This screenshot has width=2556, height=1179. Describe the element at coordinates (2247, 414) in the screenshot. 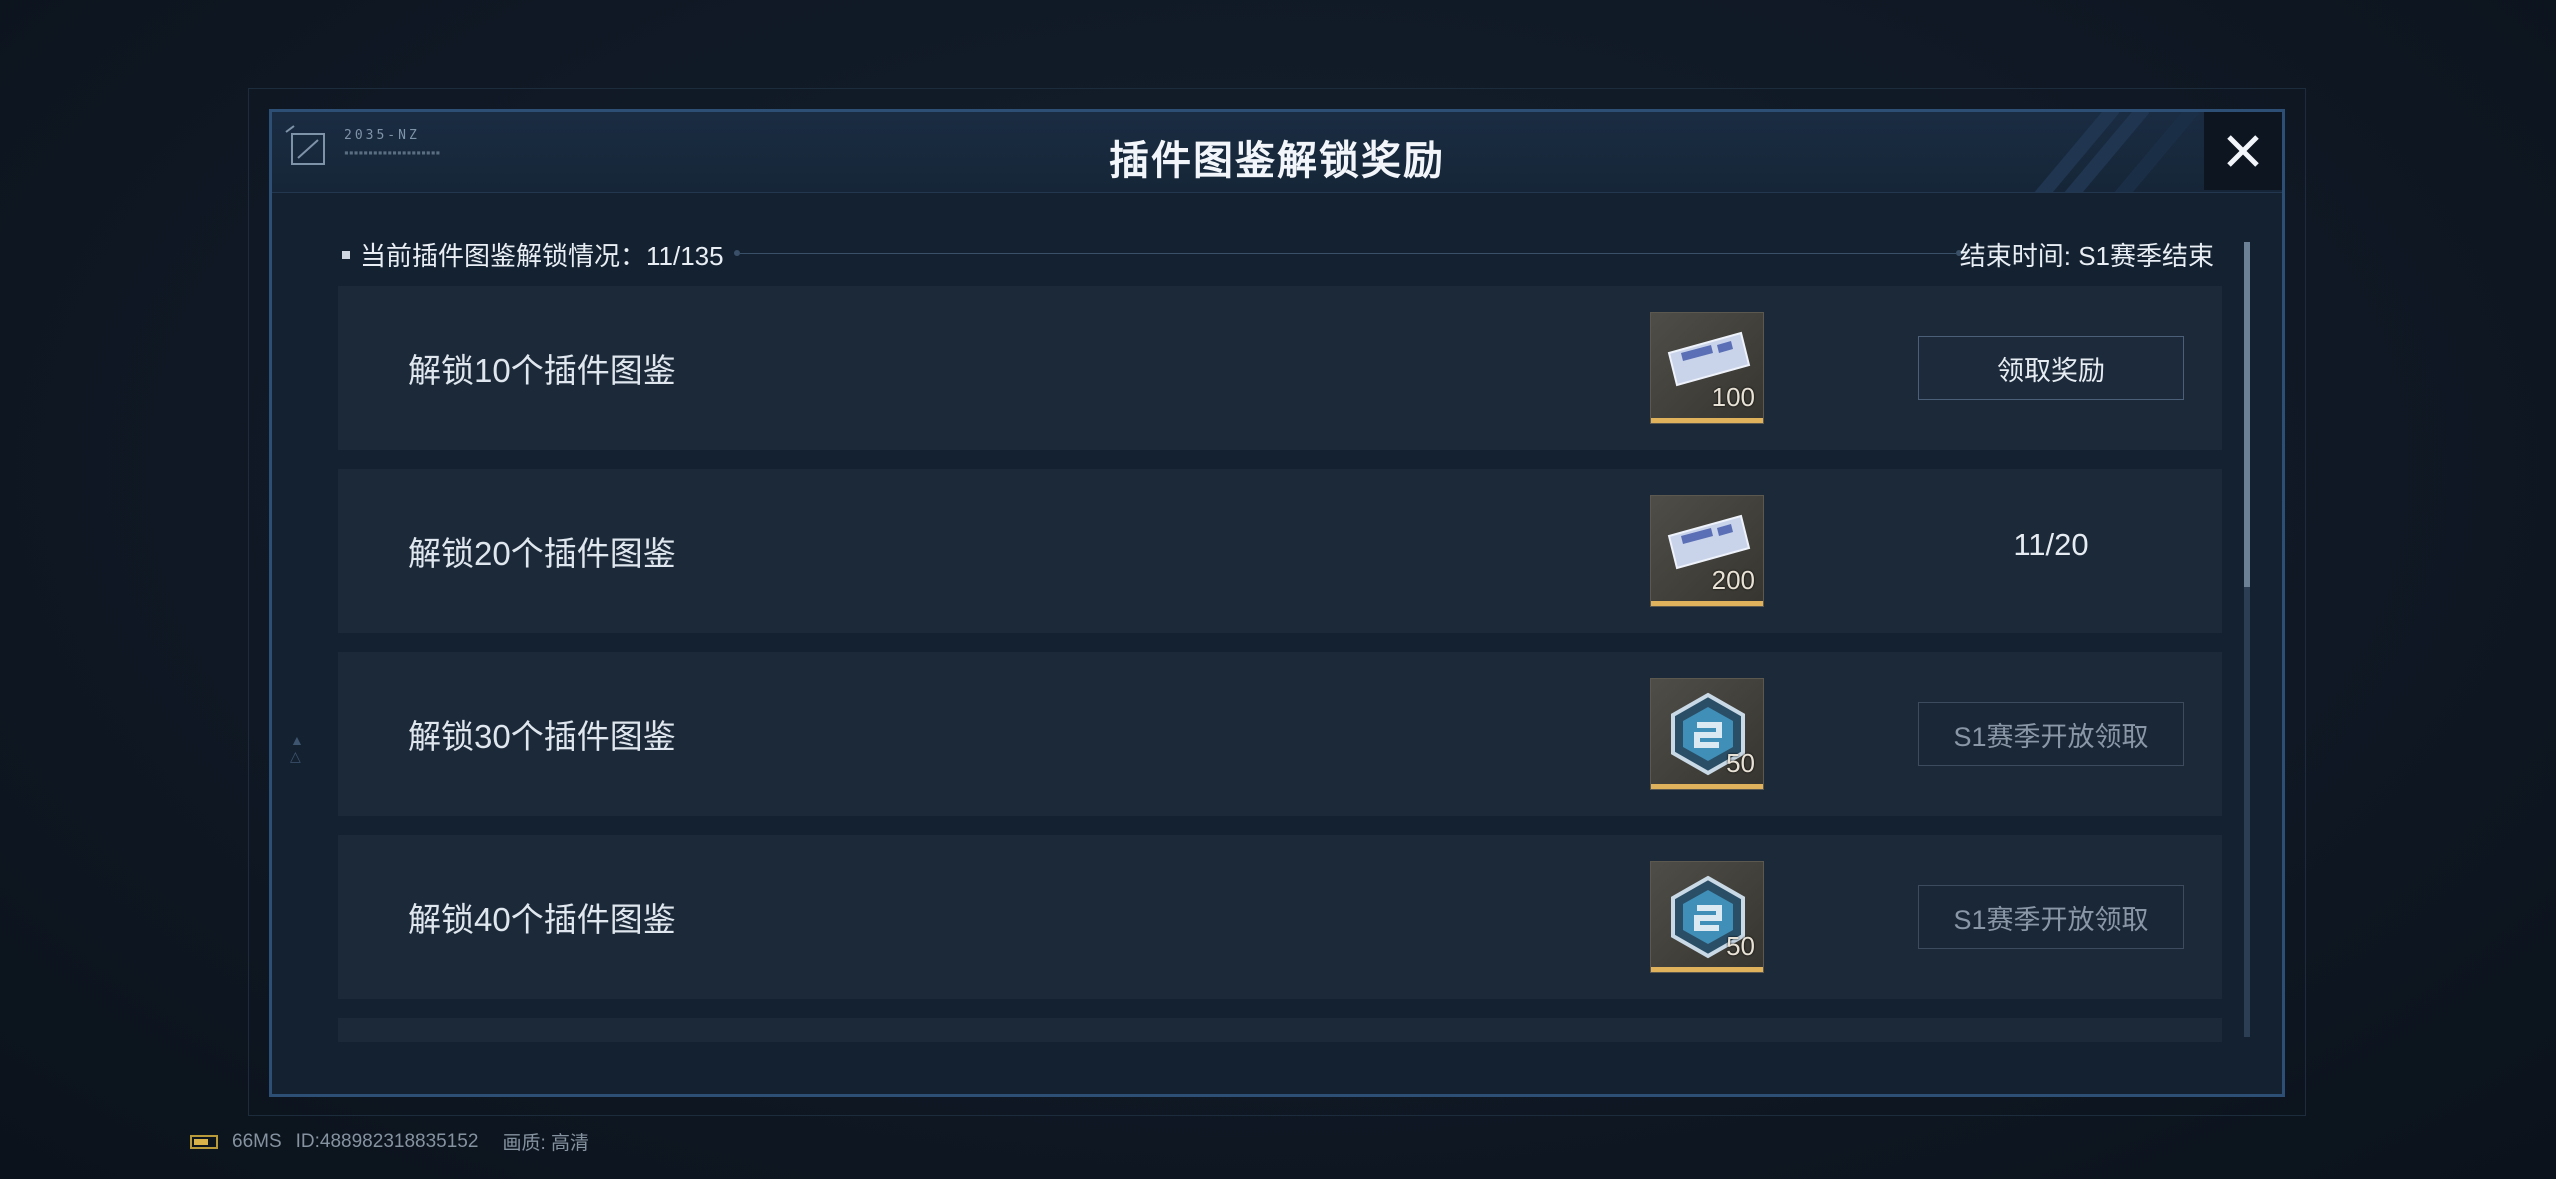

I see `scrollbar-thumb` at that location.